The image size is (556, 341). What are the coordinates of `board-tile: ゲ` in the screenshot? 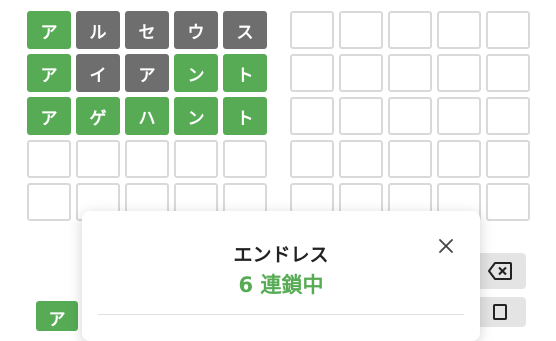 It's located at (98, 116).